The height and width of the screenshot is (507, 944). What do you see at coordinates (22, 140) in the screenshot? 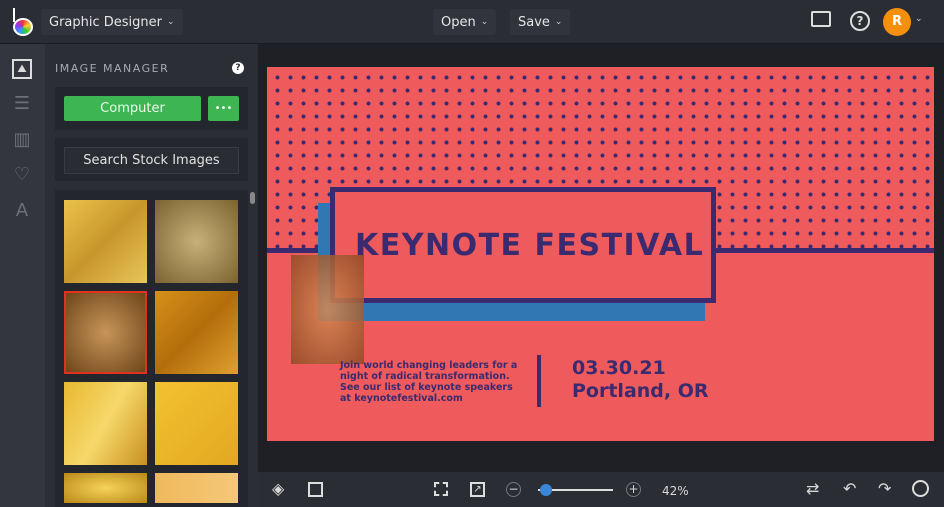
I see `layout-columns-icon: ▥` at bounding box center [22, 140].